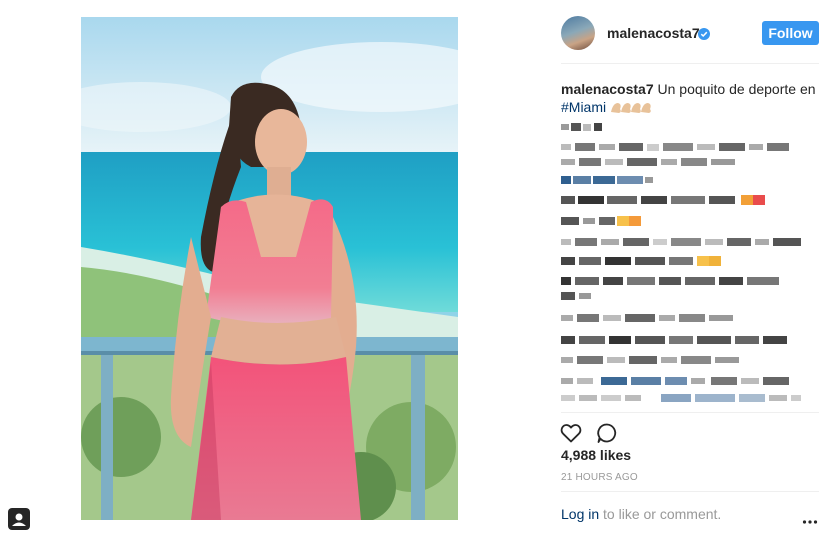  What do you see at coordinates (583, 107) in the screenshot?
I see `hashtag-link: #Miami` at bounding box center [583, 107].